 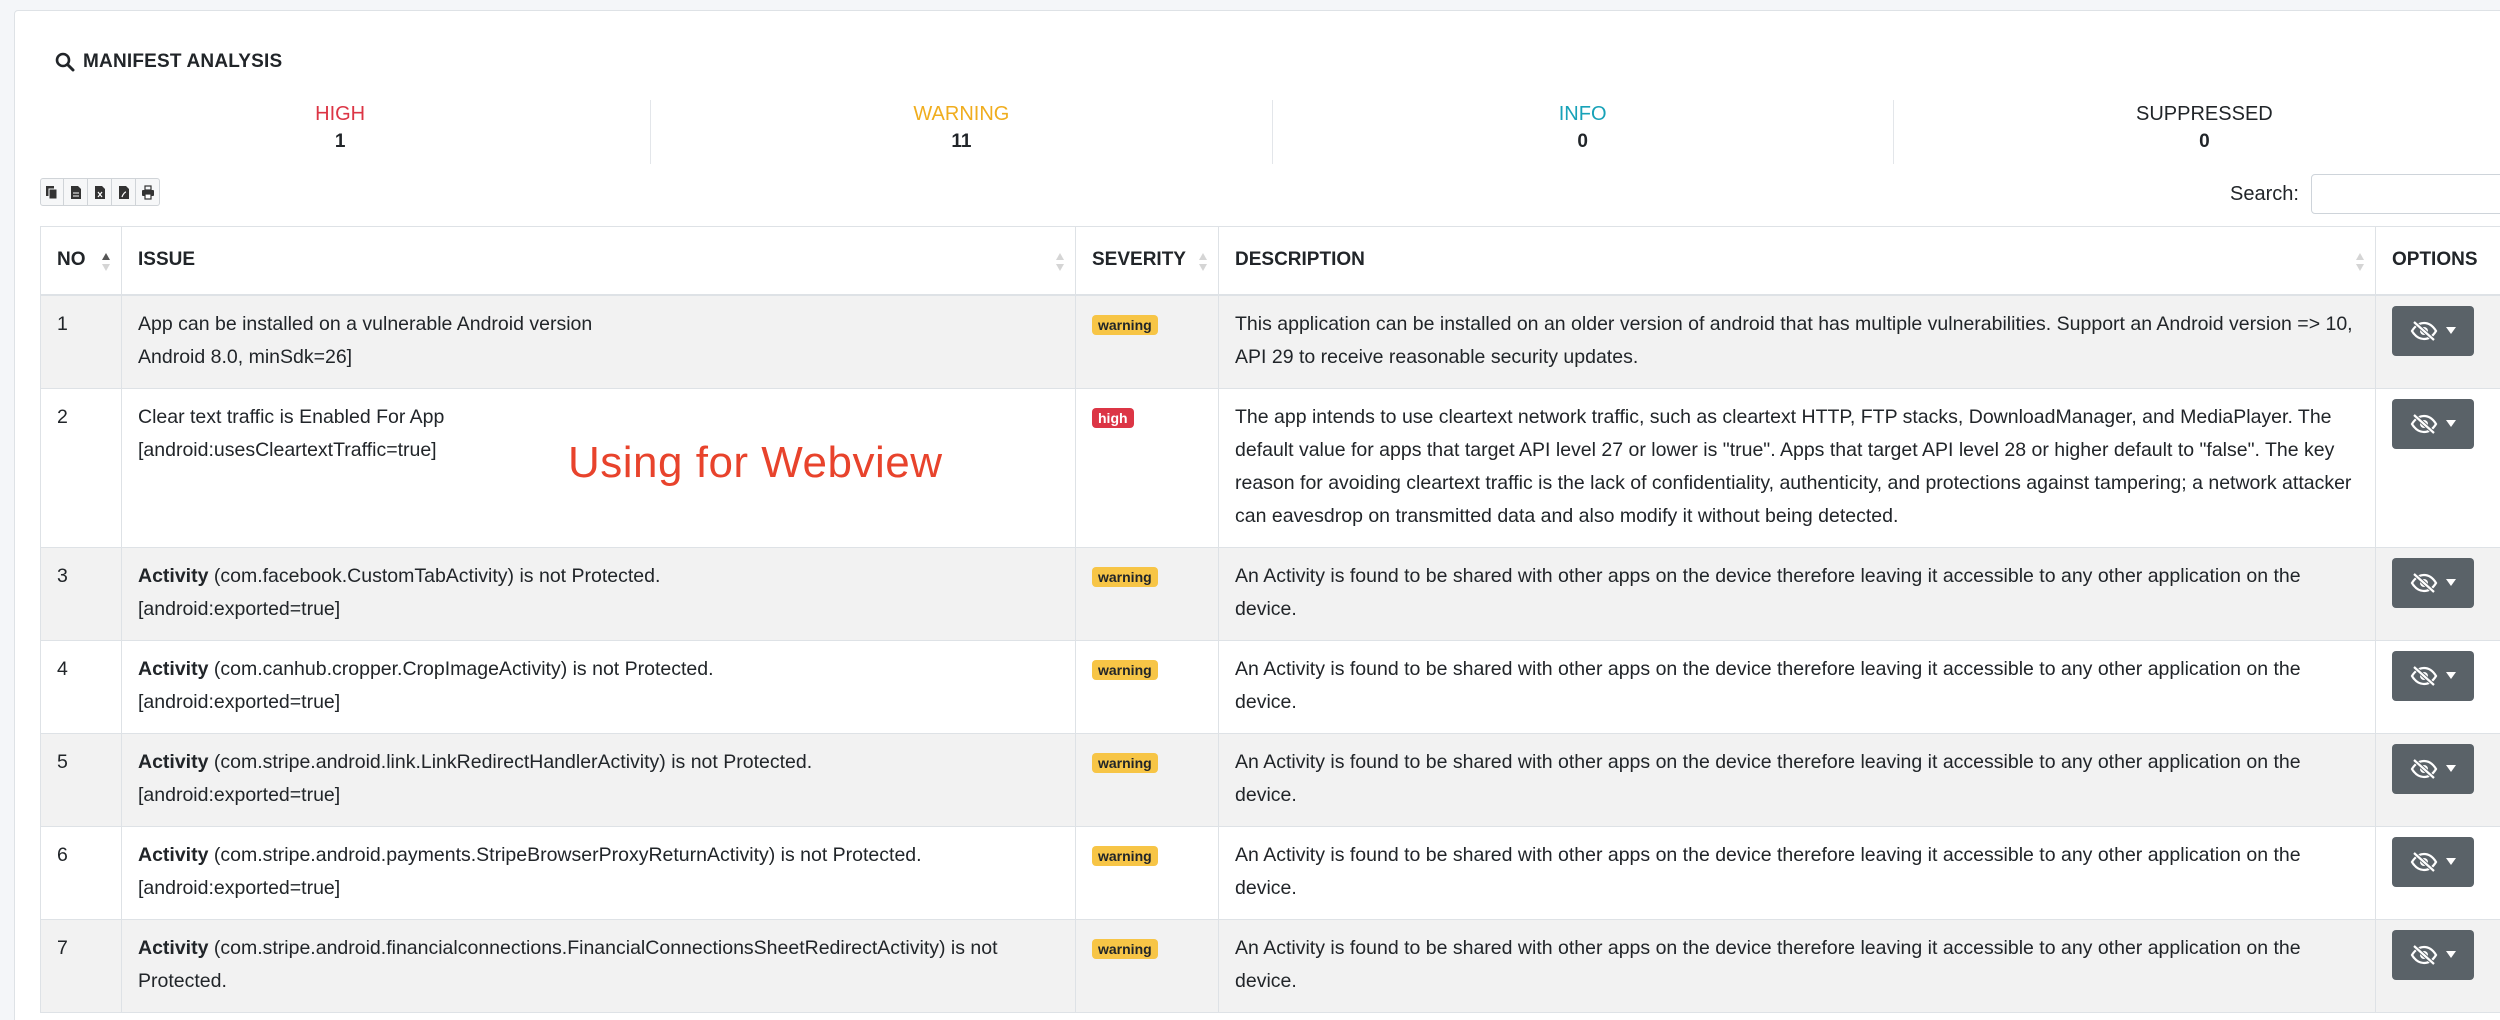 I want to click on stat-warning-value: 11, so click(x=961, y=141).